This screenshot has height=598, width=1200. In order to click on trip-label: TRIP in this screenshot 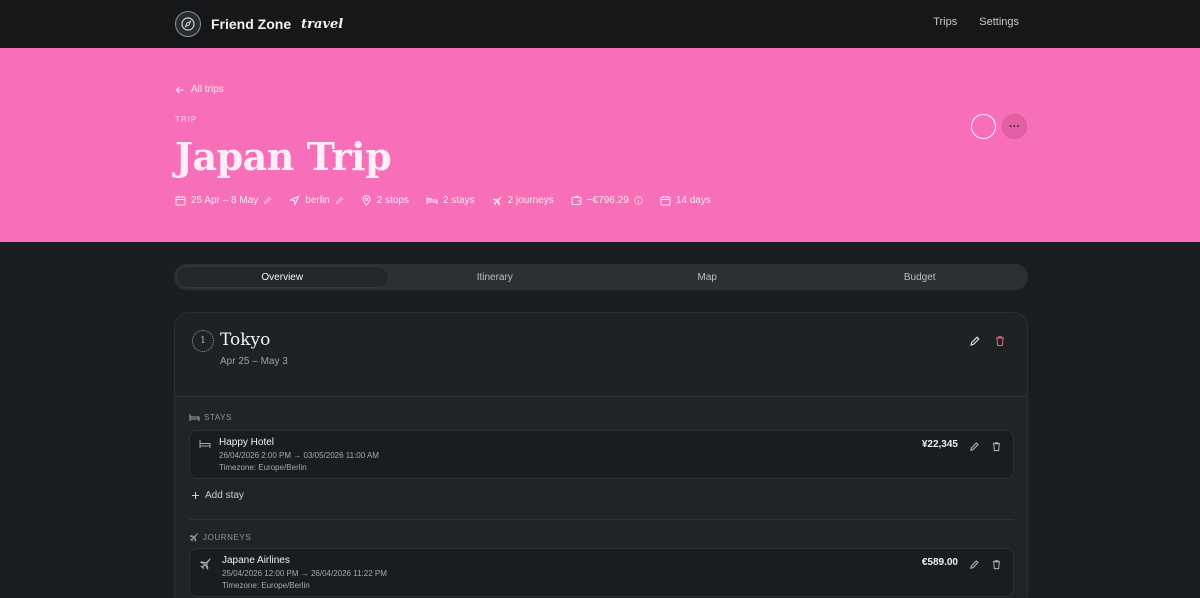, I will do `click(186, 119)`.